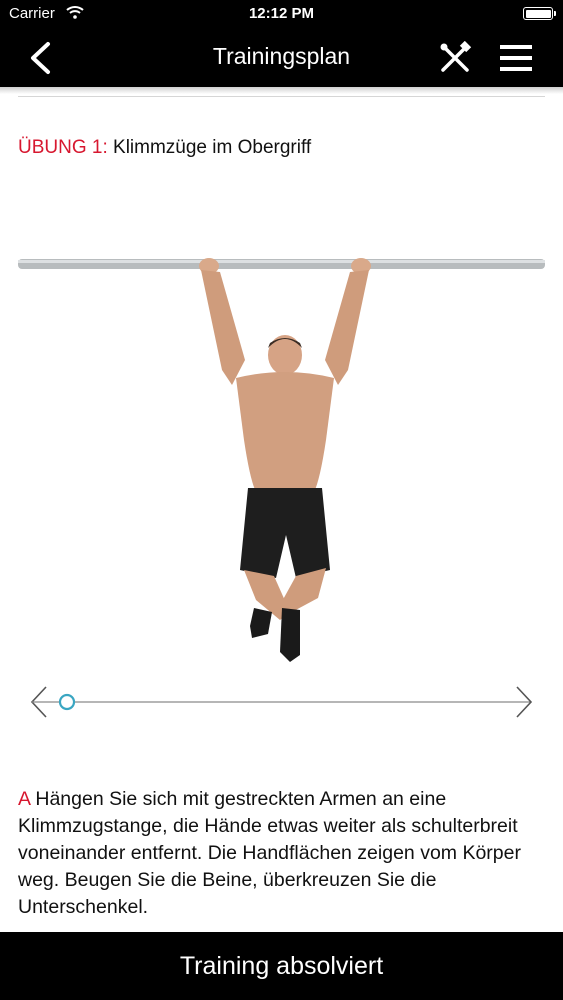  Describe the element at coordinates (281, 90) in the screenshot. I see `nav-shadow` at that location.